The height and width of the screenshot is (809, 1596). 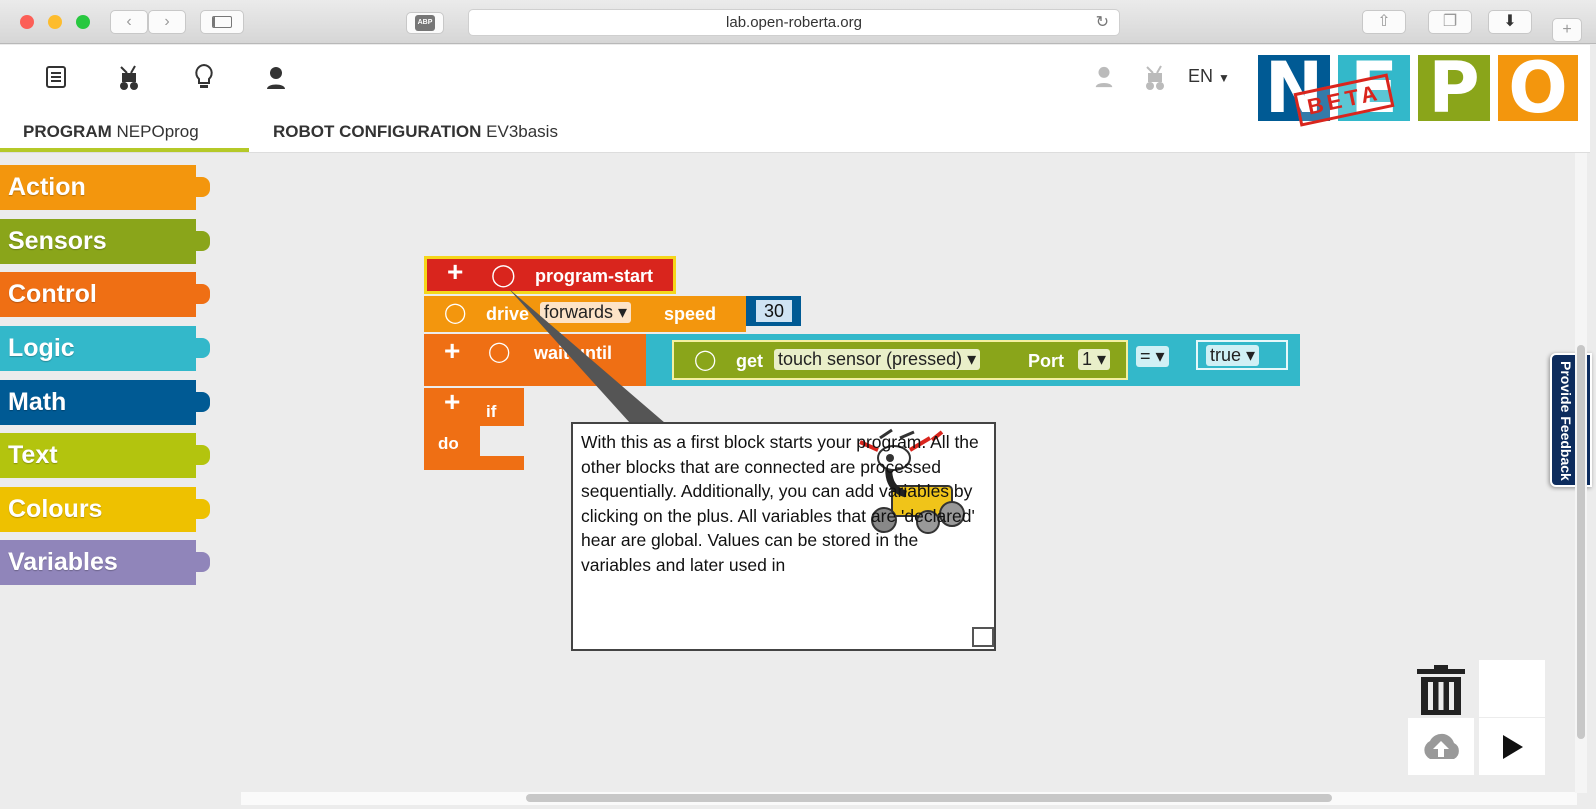 What do you see at coordinates (276, 78) in the screenshot?
I see `user-icon` at bounding box center [276, 78].